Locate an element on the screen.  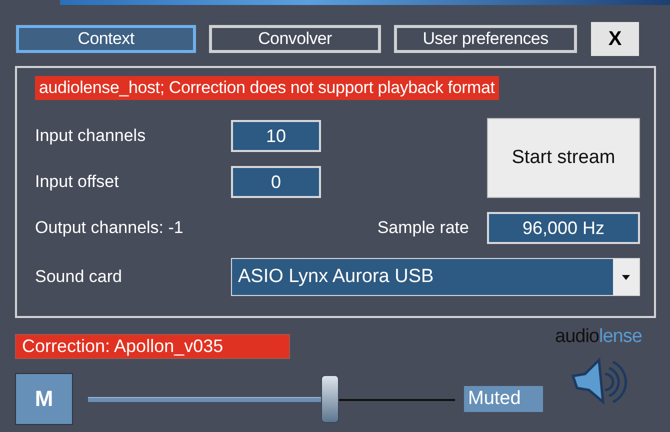
slider-thumb is located at coordinates (330, 399).